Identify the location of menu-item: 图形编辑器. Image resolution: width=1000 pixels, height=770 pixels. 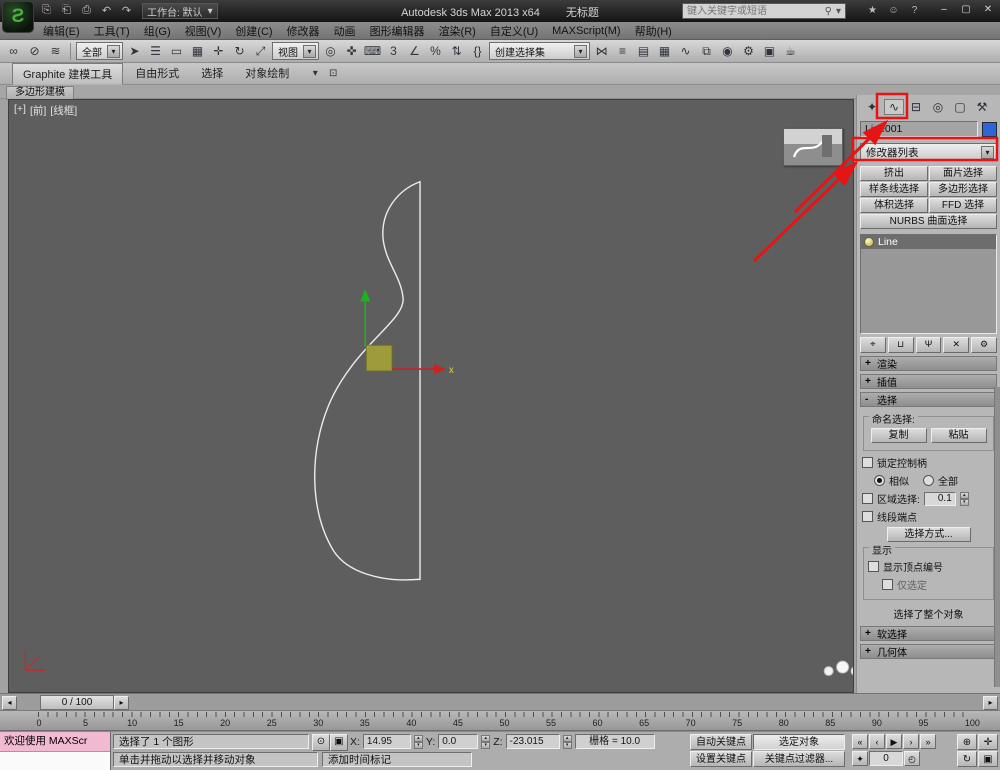
(397, 31).